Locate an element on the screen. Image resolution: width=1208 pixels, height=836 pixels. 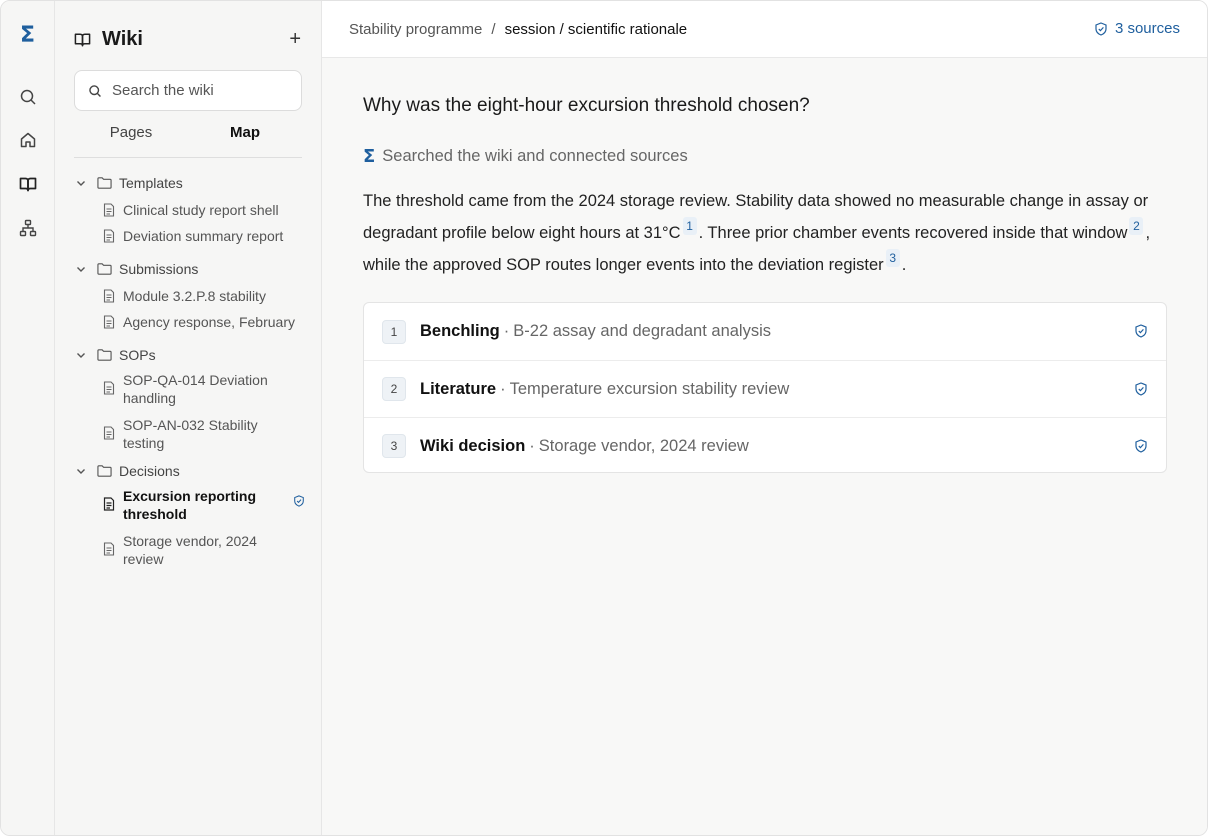
folder-label: SOPs is located at coordinates (137, 355).